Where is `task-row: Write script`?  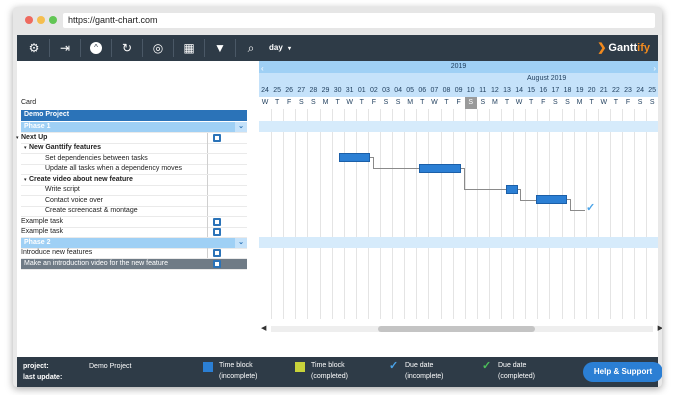 task-row: Write script is located at coordinates (134, 190).